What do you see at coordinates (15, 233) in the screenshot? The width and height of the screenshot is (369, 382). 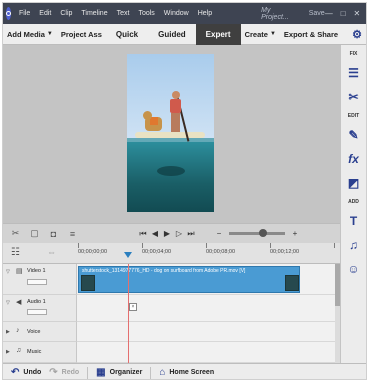 I see `scissors-icon: ✂` at bounding box center [15, 233].